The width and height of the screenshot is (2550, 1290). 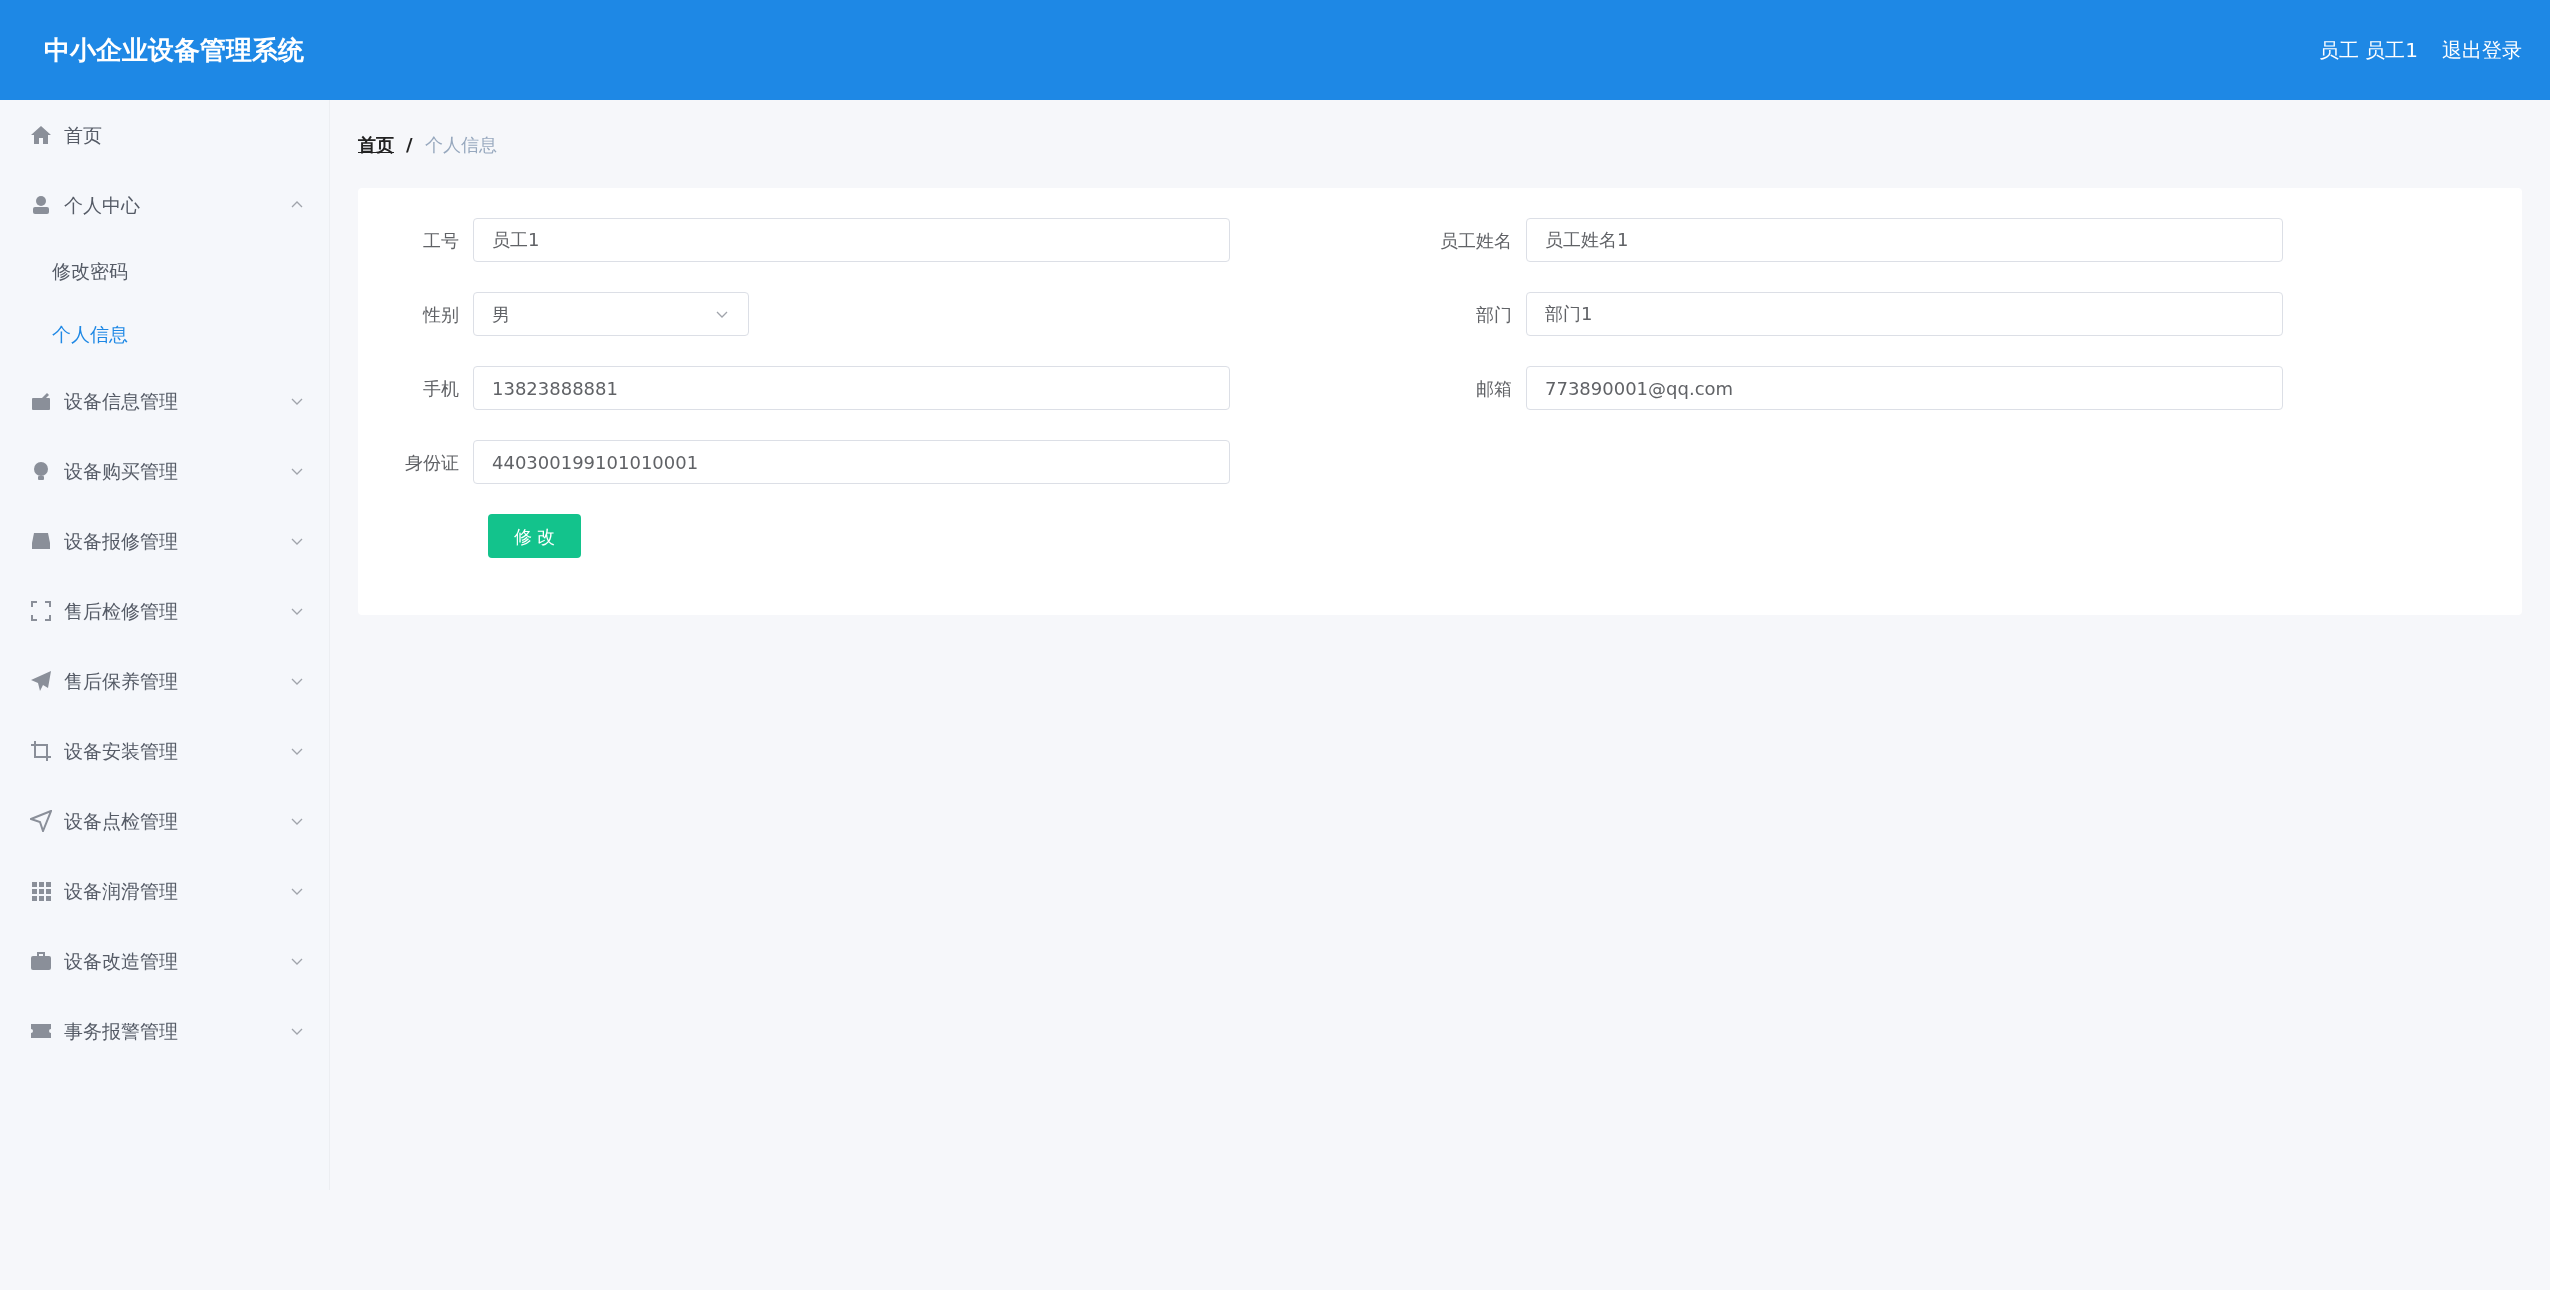 I want to click on paper-plane-icon, so click(x=41, y=681).